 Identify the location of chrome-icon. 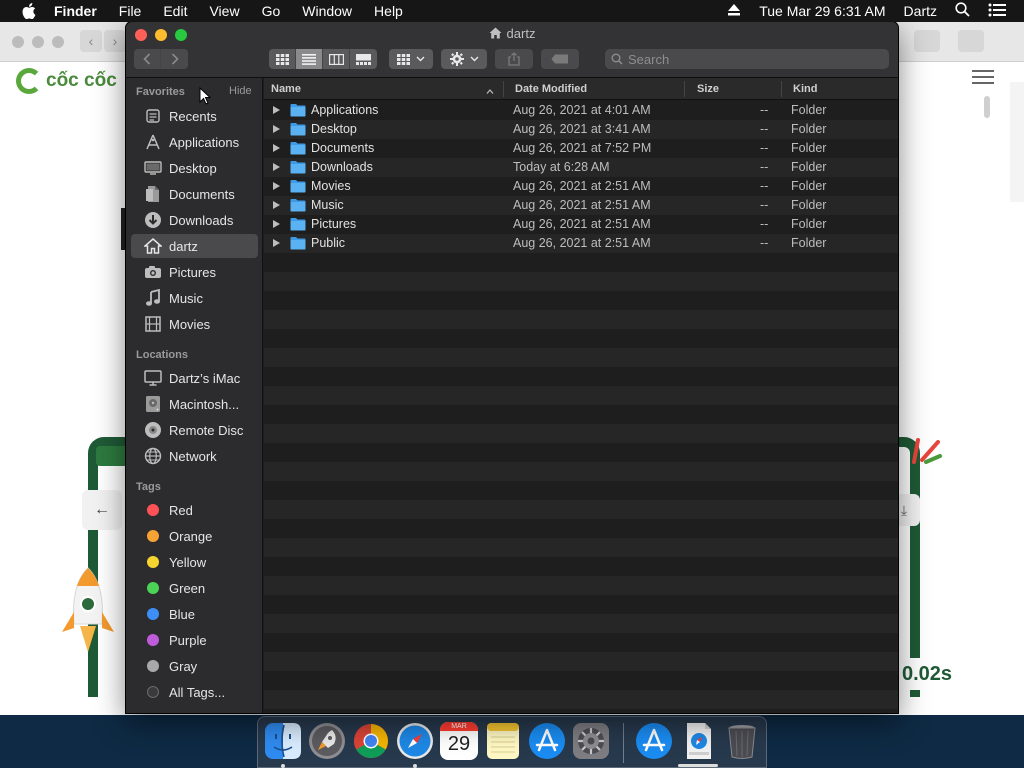
(371, 741).